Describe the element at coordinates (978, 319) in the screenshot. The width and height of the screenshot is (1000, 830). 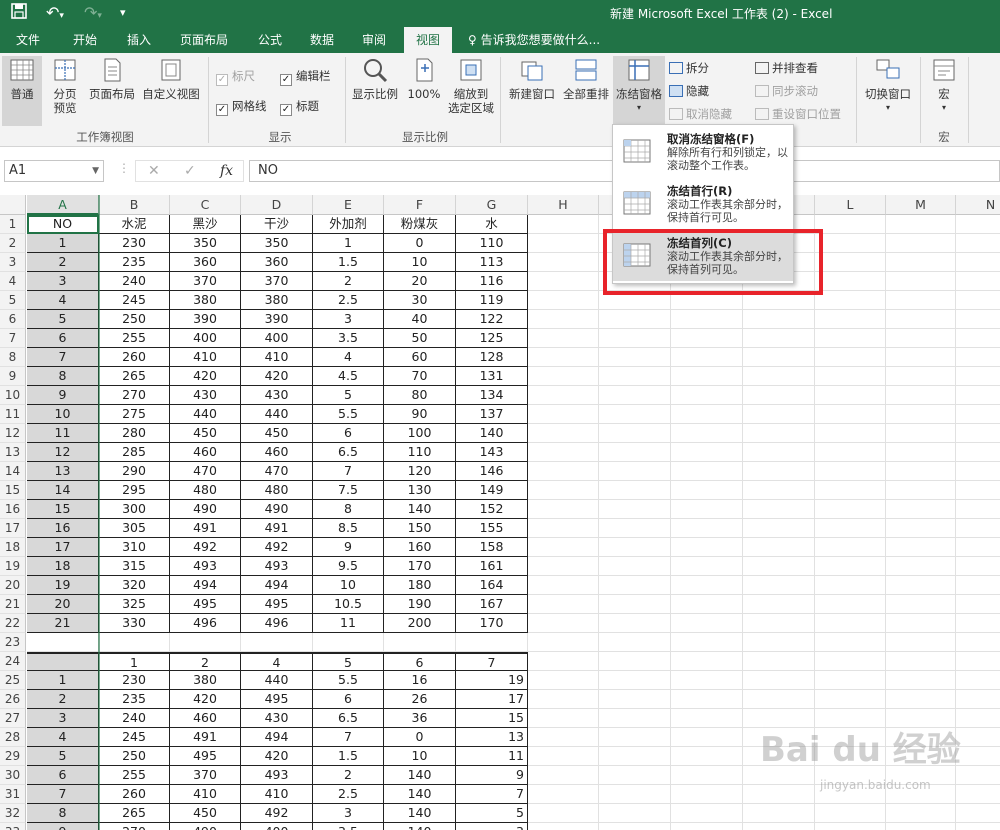
I see `cell-n6` at that location.